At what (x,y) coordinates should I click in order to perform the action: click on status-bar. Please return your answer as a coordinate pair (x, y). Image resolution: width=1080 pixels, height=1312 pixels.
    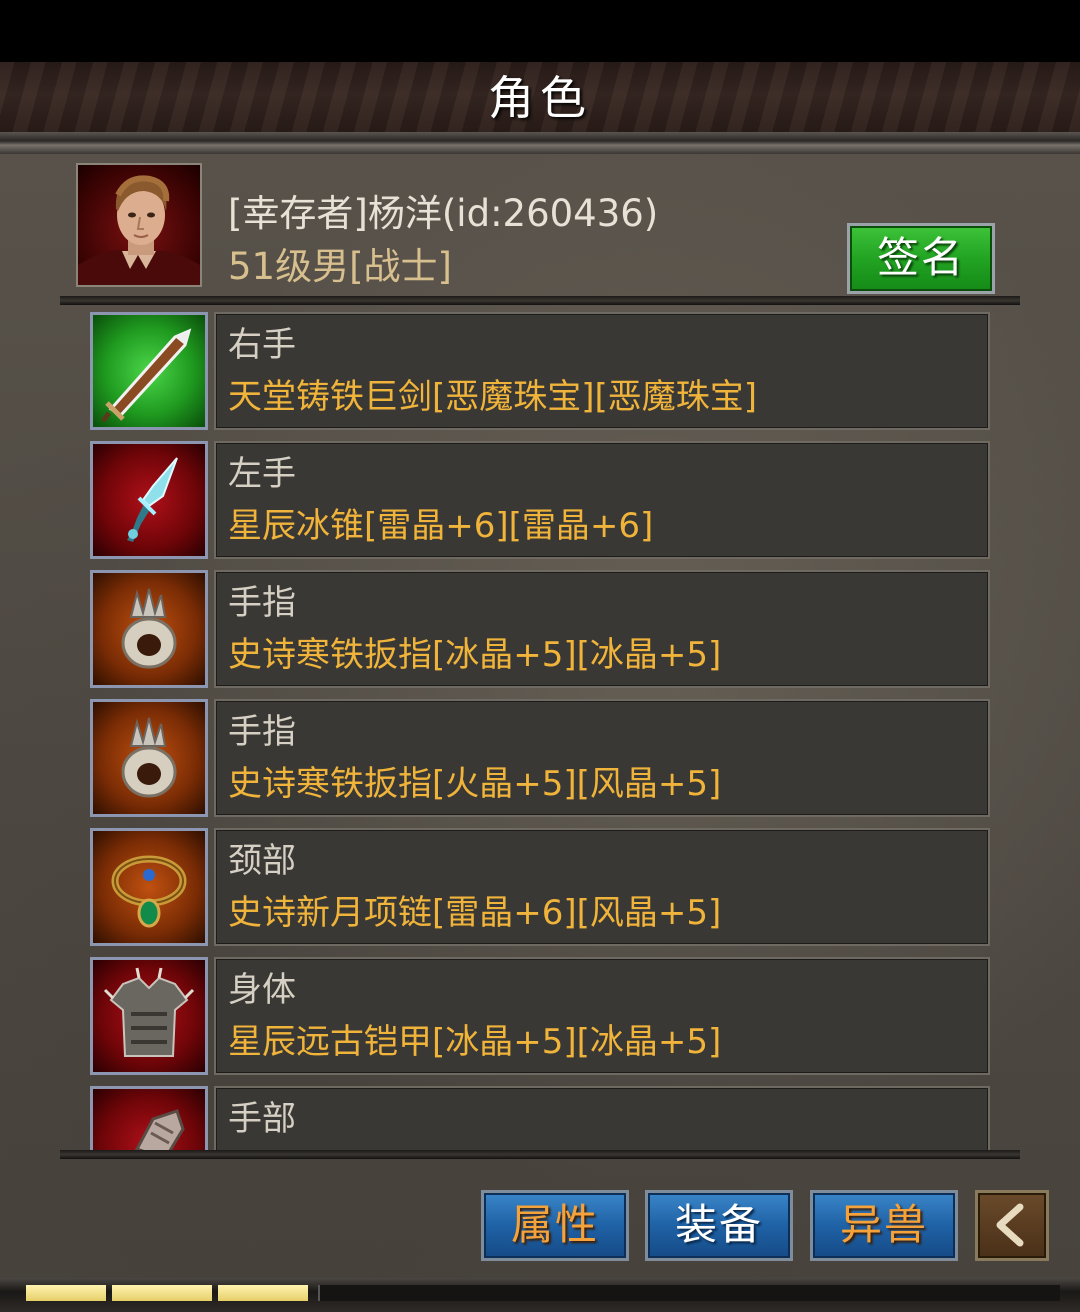
    Looking at the image, I should click on (540, 31).